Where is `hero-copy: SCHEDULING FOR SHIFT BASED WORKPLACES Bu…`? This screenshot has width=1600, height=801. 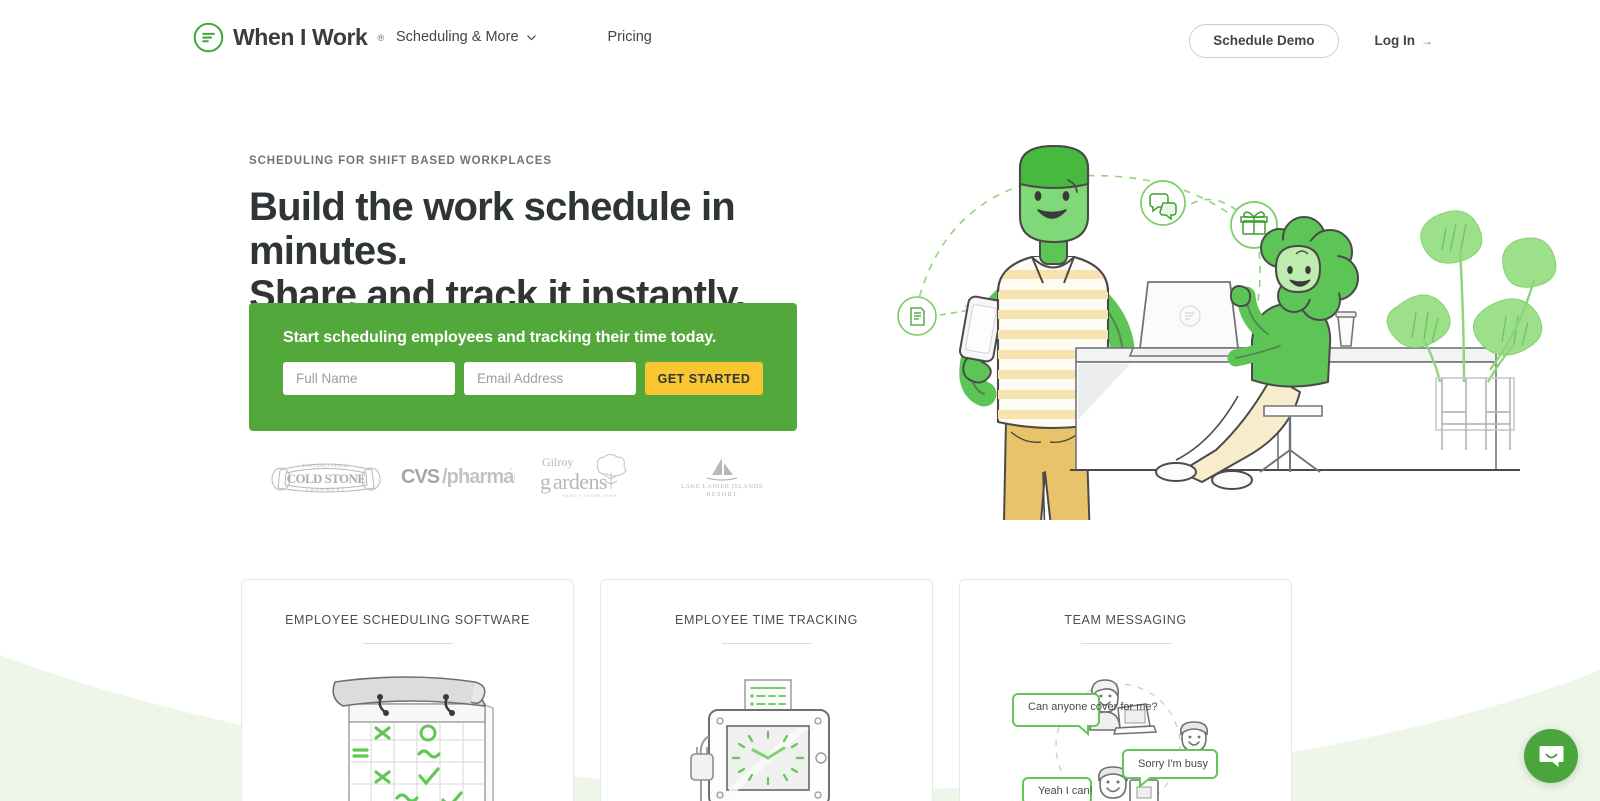 hero-copy: SCHEDULING FOR SHIFT BASED WORKPLACES Bu… is located at coordinates (569, 236).